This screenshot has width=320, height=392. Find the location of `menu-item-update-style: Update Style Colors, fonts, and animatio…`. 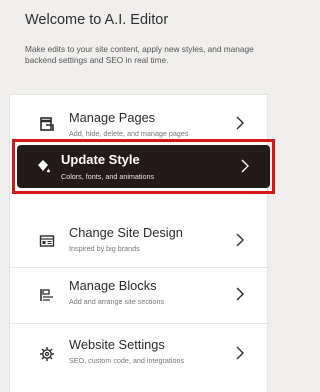

menu-item-update-style: Update Style Colors, fonts, and animatio… is located at coordinates (143, 166).